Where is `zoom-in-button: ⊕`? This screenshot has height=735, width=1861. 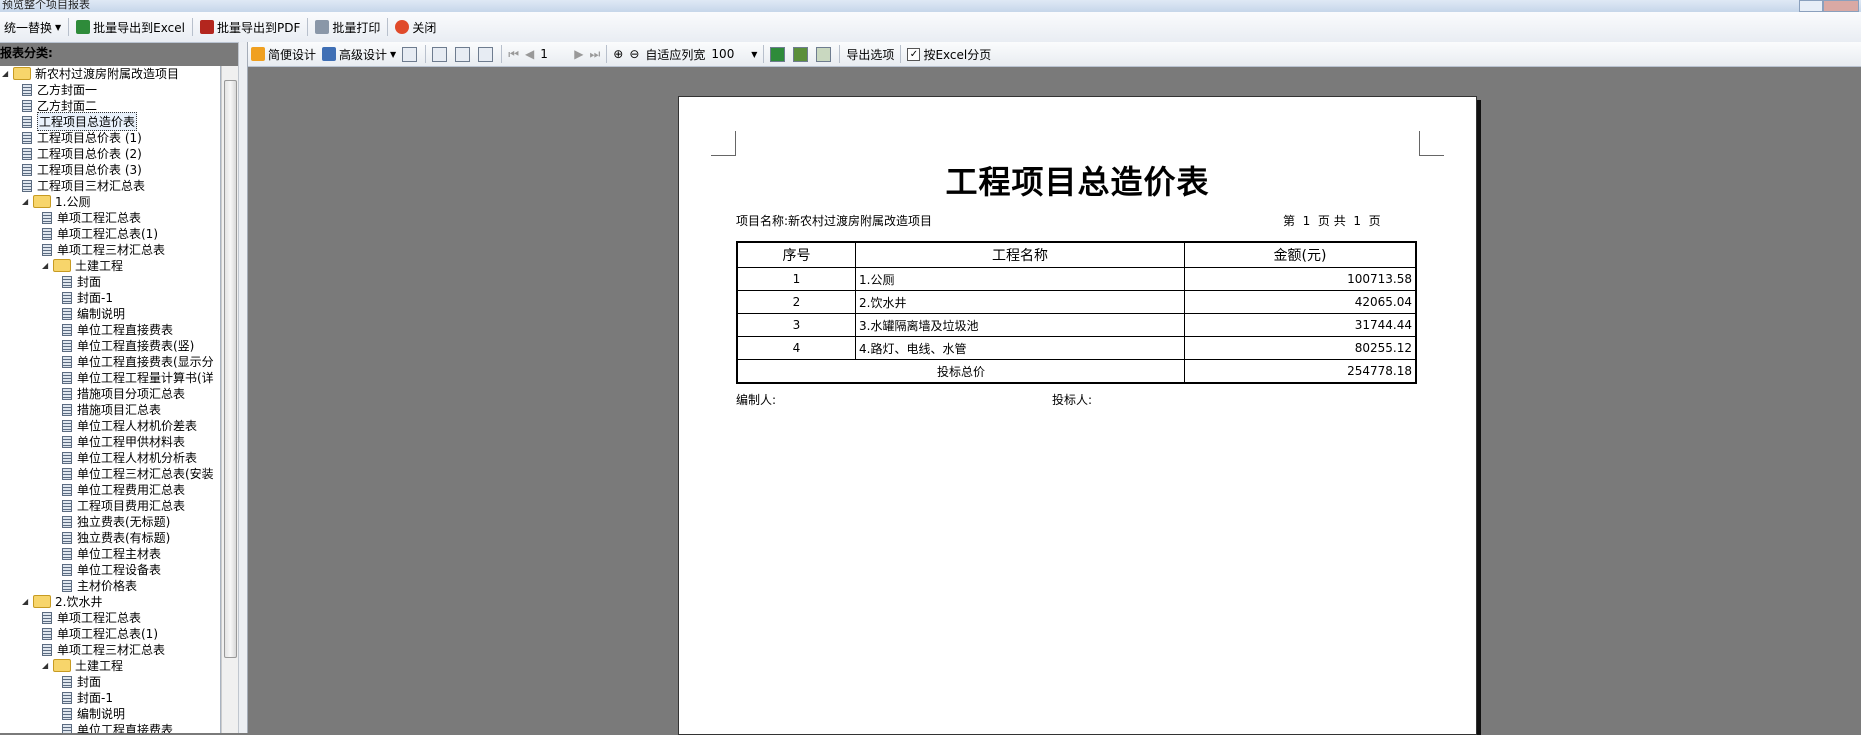
zoom-in-button: ⊕ is located at coordinates (618, 54).